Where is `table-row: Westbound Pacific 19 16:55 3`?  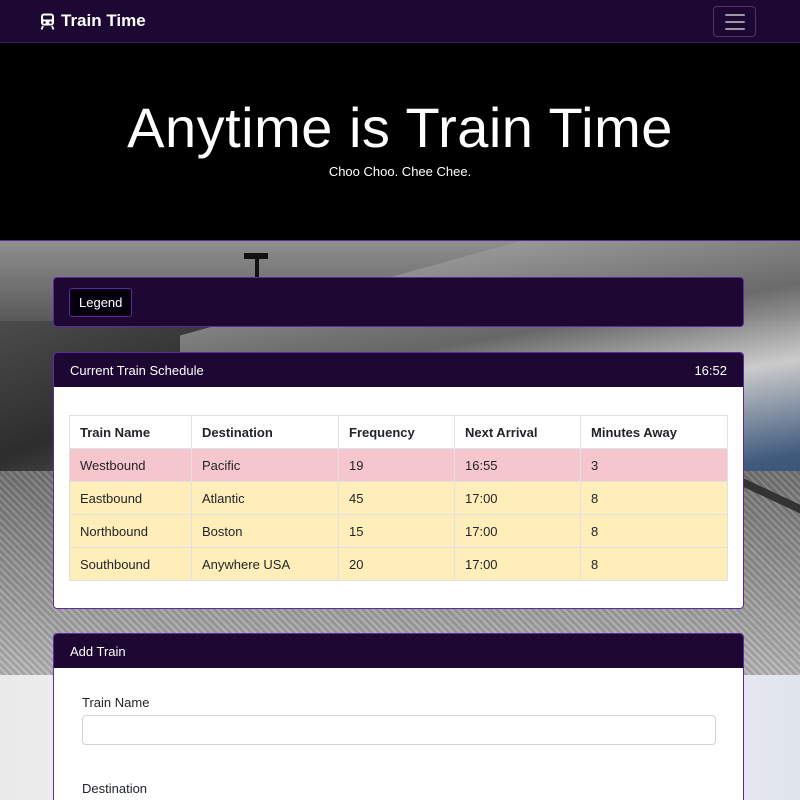 table-row: Westbound Pacific 19 16:55 3 is located at coordinates (398, 465).